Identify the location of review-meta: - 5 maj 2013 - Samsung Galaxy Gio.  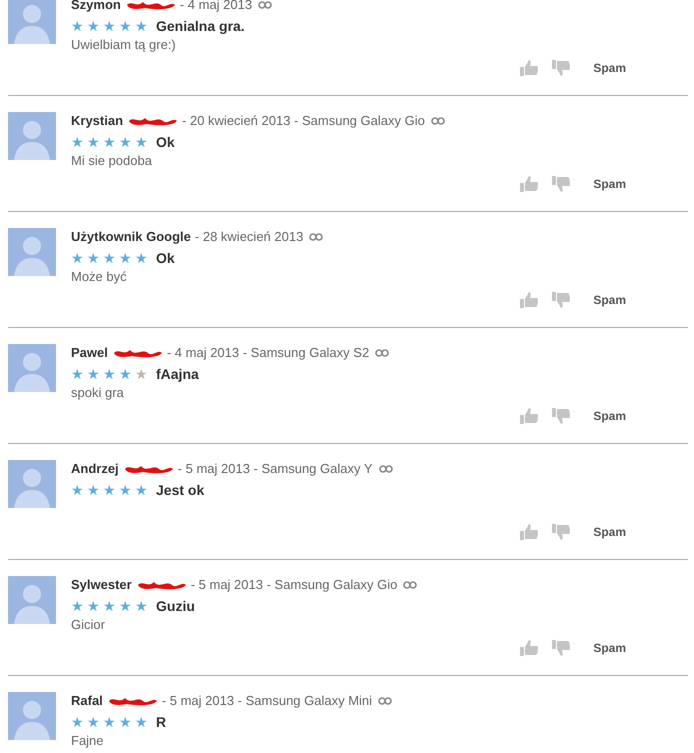
(294, 585).